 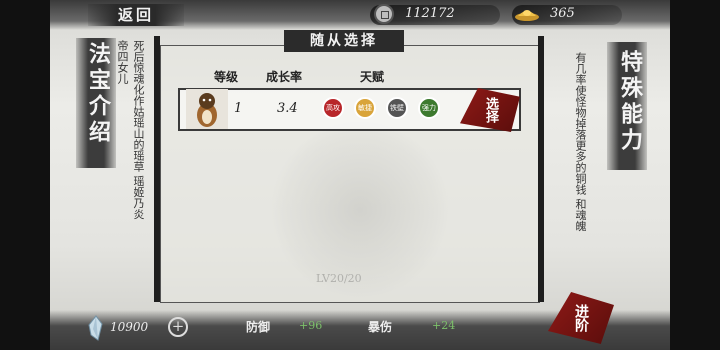 What do you see at coordinates (311, 325) in the screenshot?
I see `defense-value: +96` at bounding box center [311, 325].